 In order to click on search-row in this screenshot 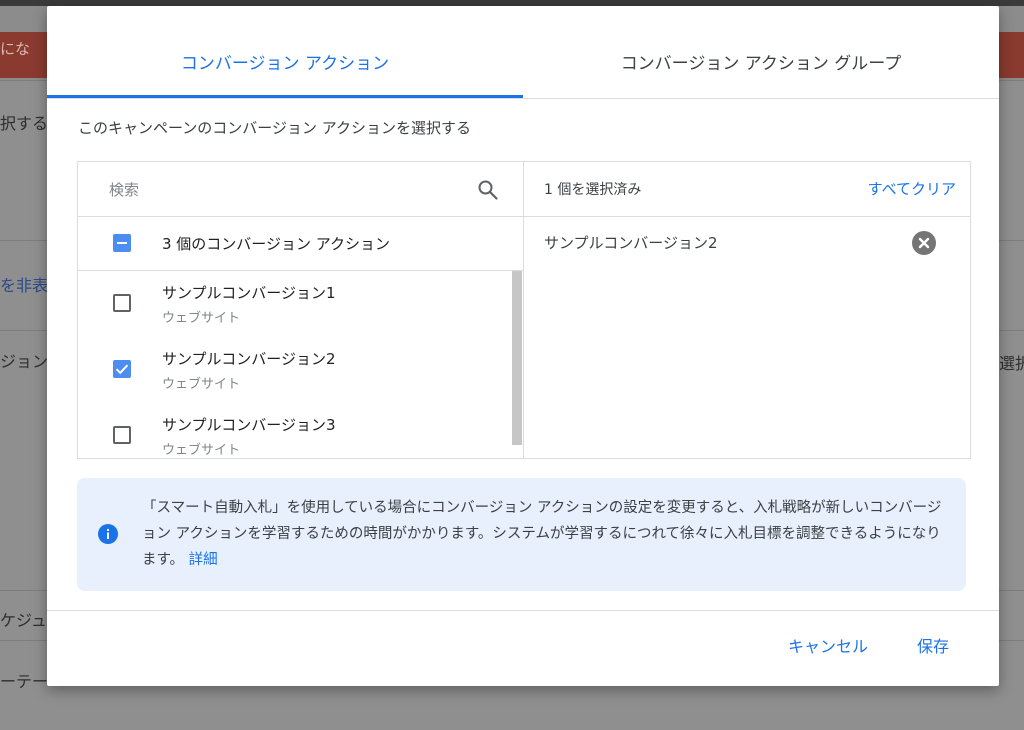, I will do `click(300, 189)`.